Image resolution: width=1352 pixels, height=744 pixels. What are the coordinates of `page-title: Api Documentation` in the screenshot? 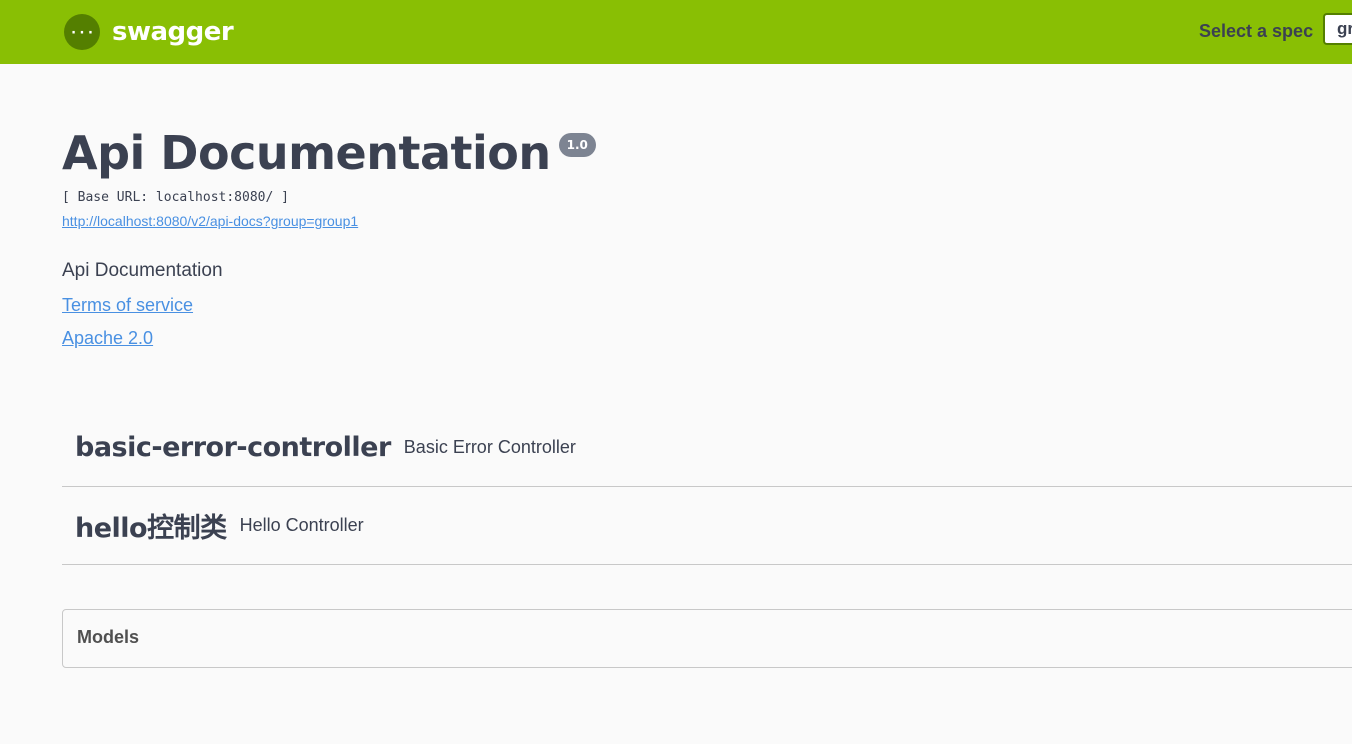 It's located at (306, 153).